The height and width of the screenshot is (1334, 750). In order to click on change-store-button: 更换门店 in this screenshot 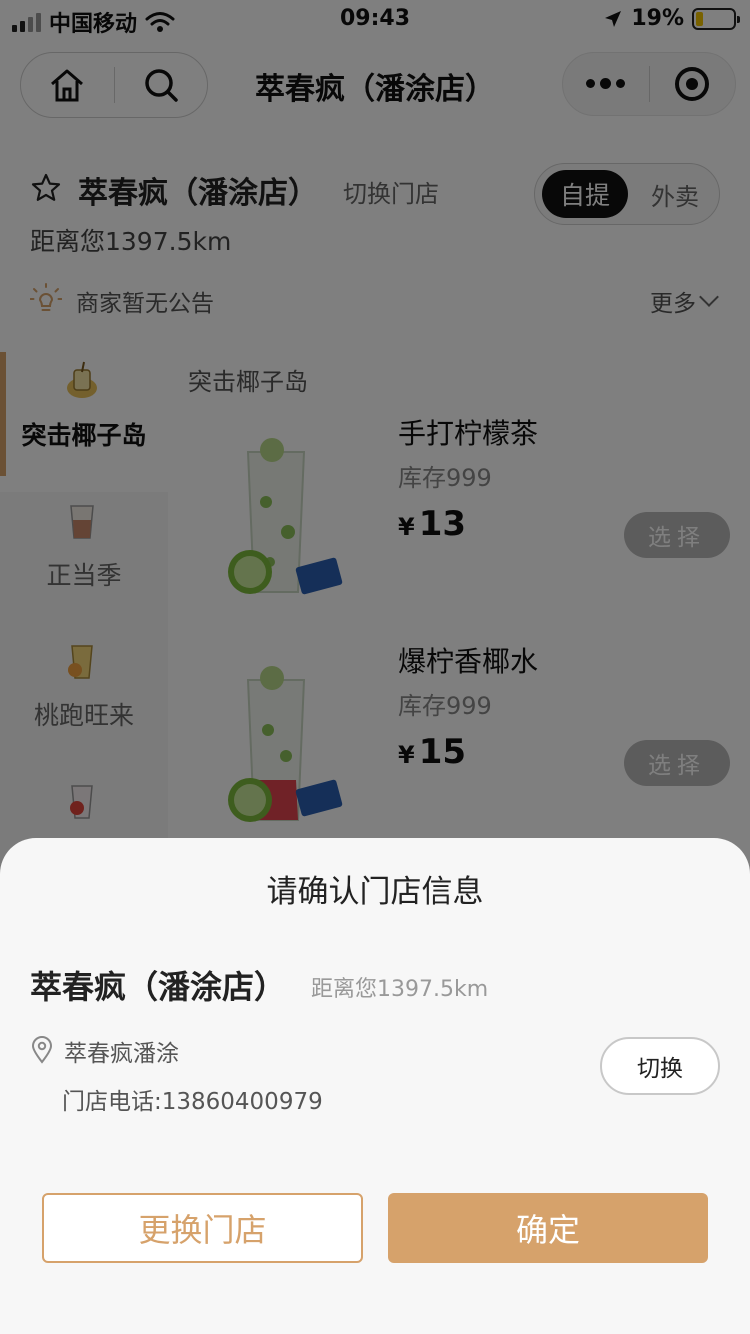, I will do `click(202, 1228)`.